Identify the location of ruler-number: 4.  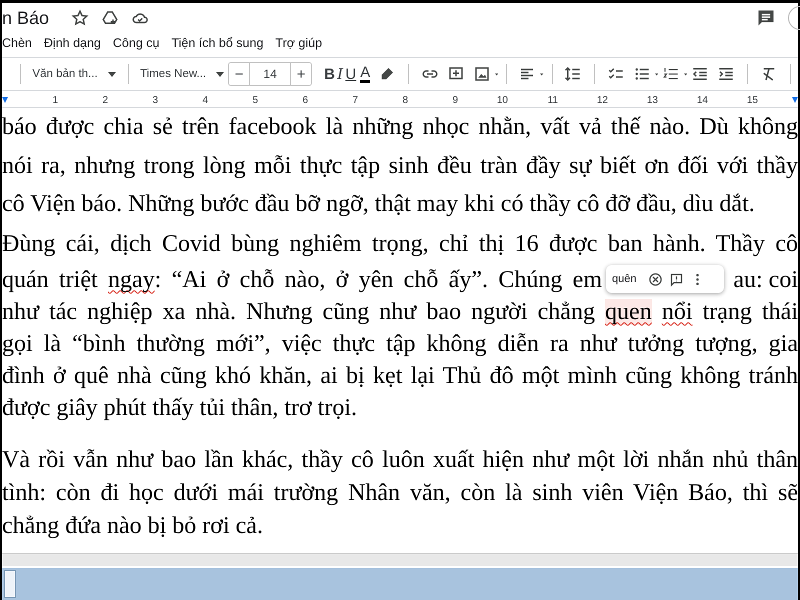
(204, 100).